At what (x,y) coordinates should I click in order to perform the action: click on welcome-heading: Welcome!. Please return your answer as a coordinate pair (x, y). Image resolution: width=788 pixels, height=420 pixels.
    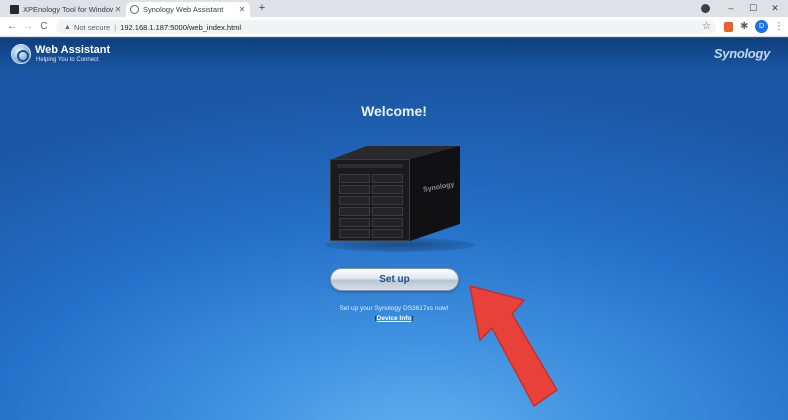
    Looking at the image, I should click on (394, 111).